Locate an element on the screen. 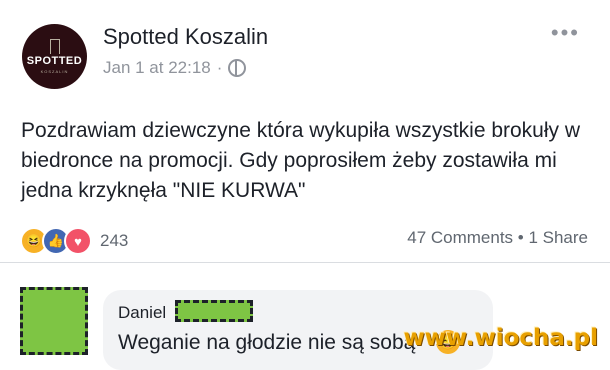 The width and height of the screenshot is (610, 370). love-reaction-icon: ♥ is located at coordinates (78, 241).